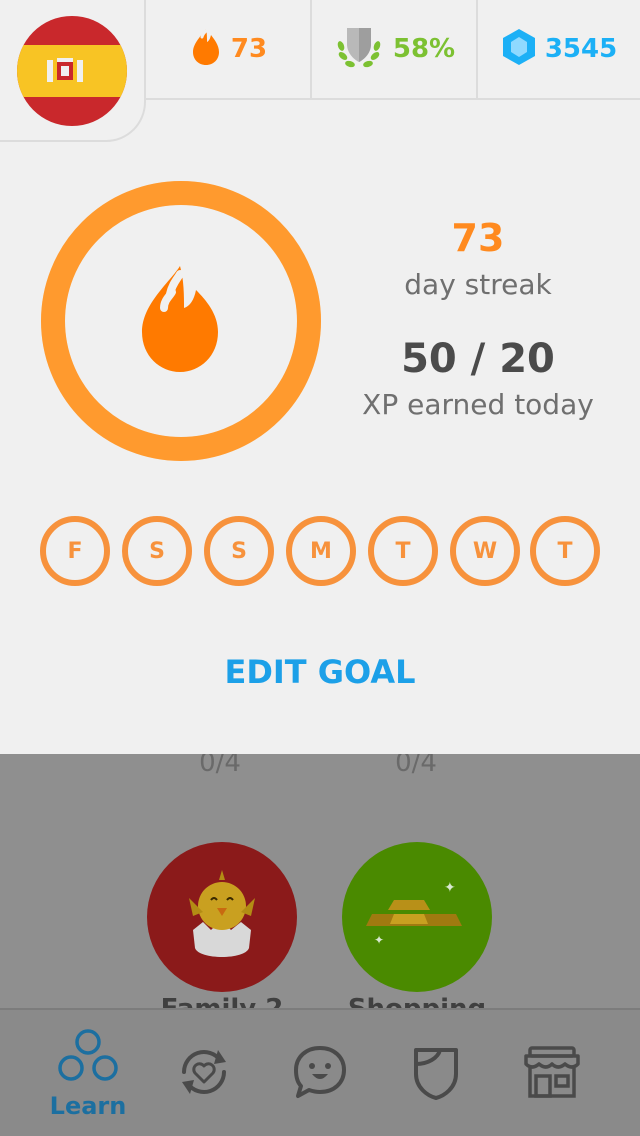 The width and height of the screenshot is (640, 1136). Describe the element at coordinates (485, 551) in the screenshot. I see `day-circle: W` at that location.